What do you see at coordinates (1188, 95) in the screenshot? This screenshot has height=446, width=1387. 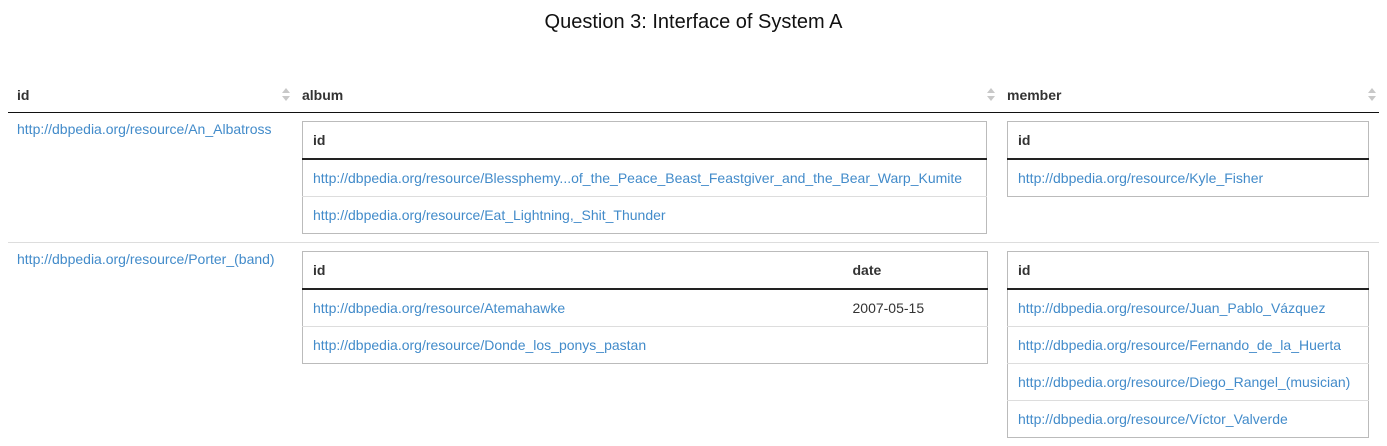 I see `column-header-member: member` at bounding box center [1188, 95].